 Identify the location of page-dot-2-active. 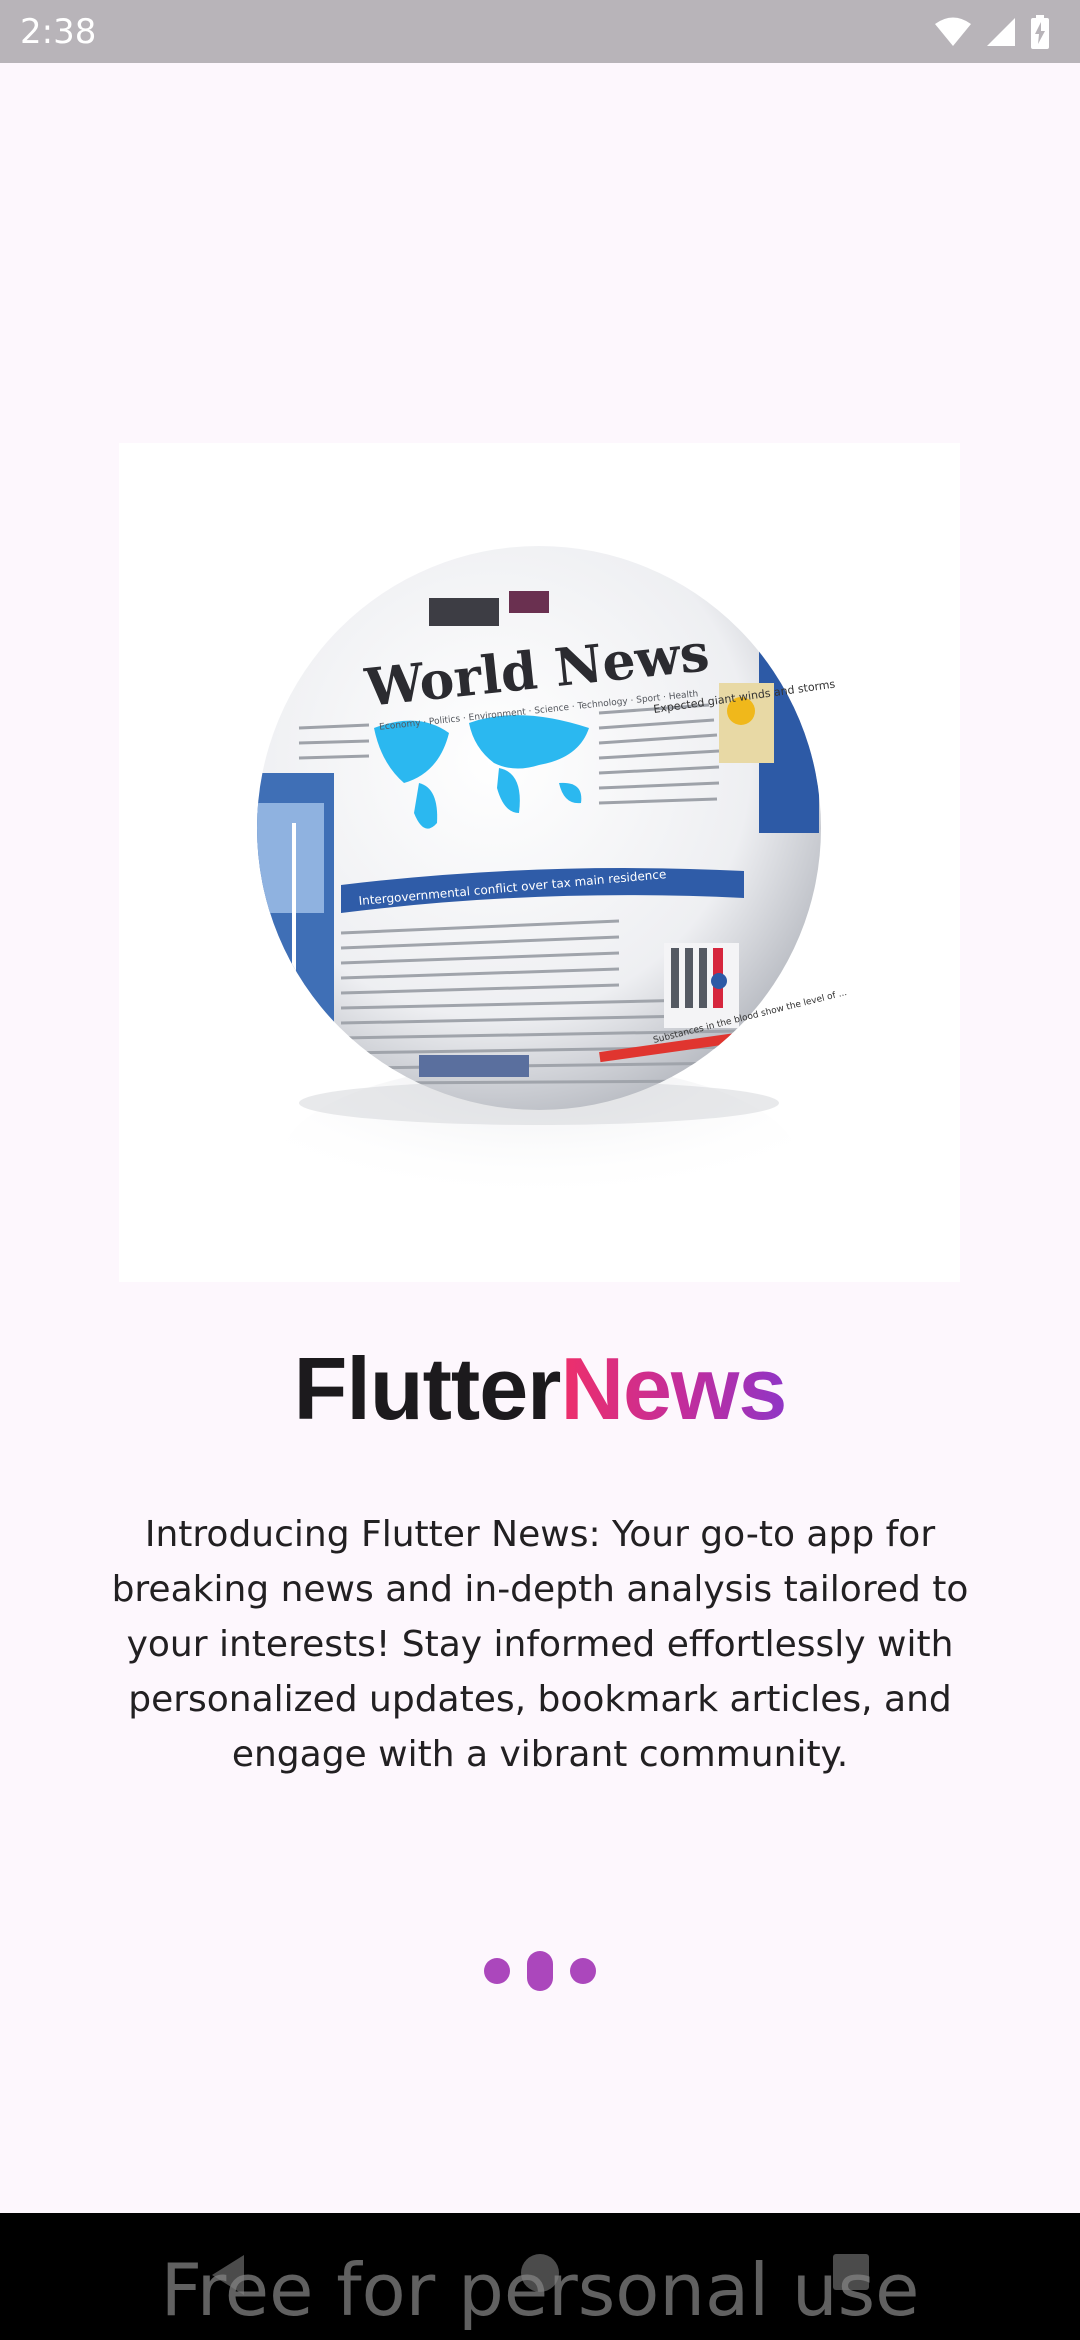
(540, 1971).